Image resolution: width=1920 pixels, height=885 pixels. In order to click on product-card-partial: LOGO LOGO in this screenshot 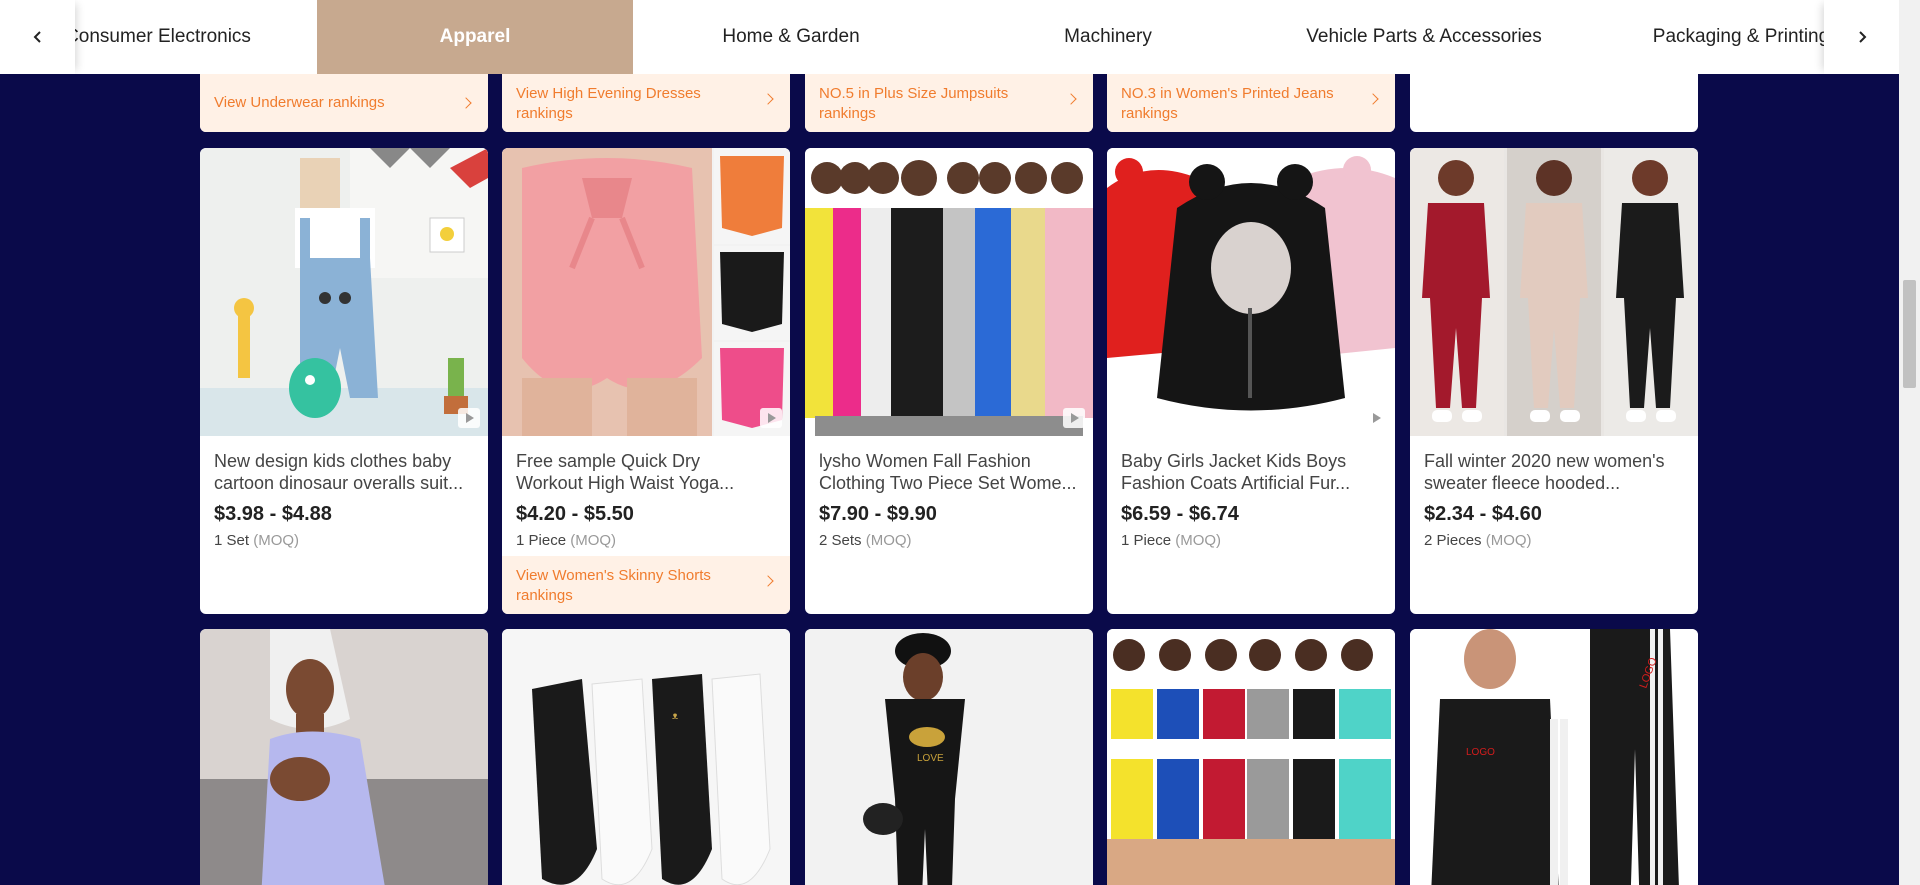, I will do `click(1554, 757)`.